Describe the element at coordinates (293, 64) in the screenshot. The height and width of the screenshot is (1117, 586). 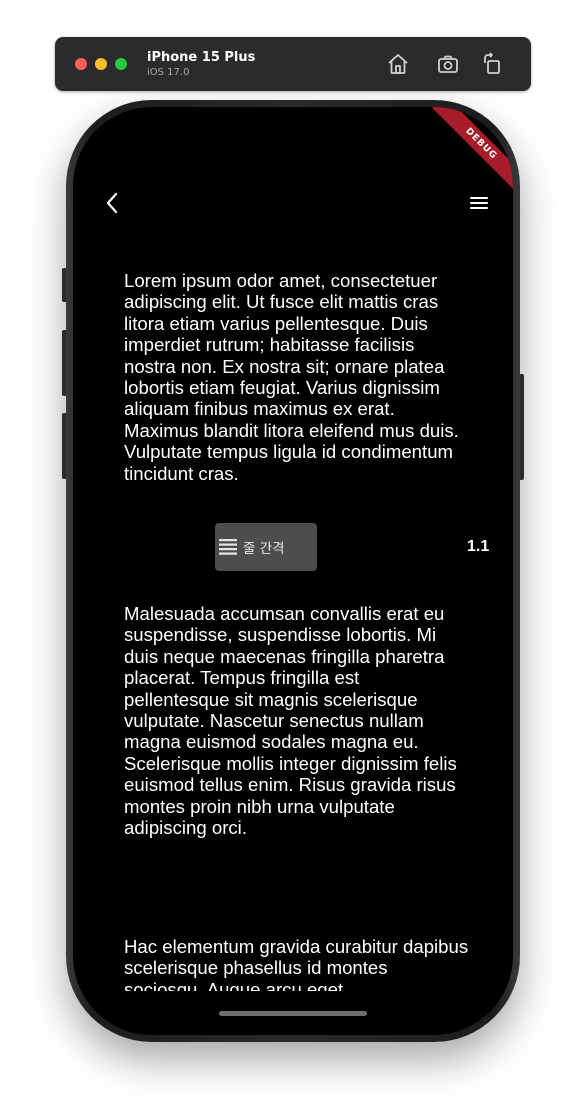
I see `simulator-toolbar: iPhone 15 Plus iOS 17.0` at that location.